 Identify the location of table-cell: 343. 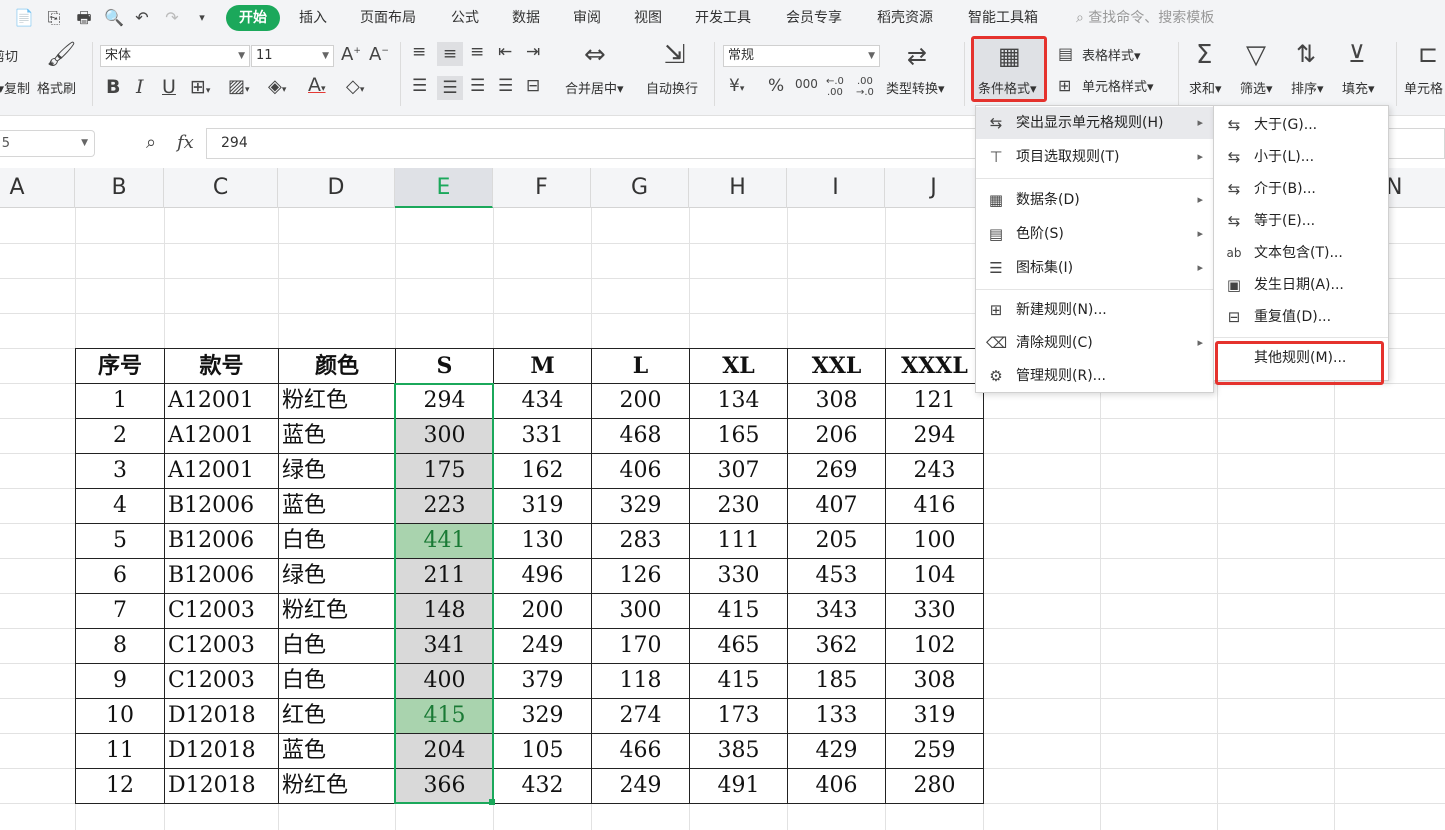
(836, 611).